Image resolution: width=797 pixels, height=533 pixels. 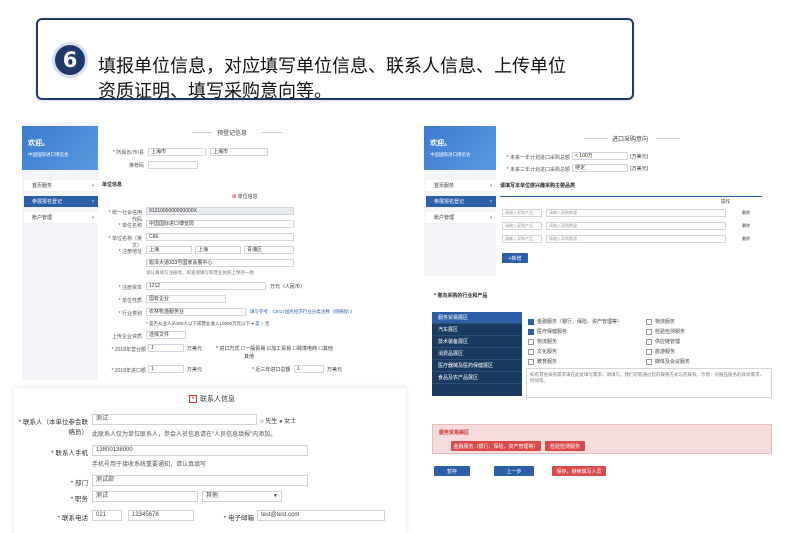 I want to click on telephone-area-input: 021, so click(x=107, y=515).